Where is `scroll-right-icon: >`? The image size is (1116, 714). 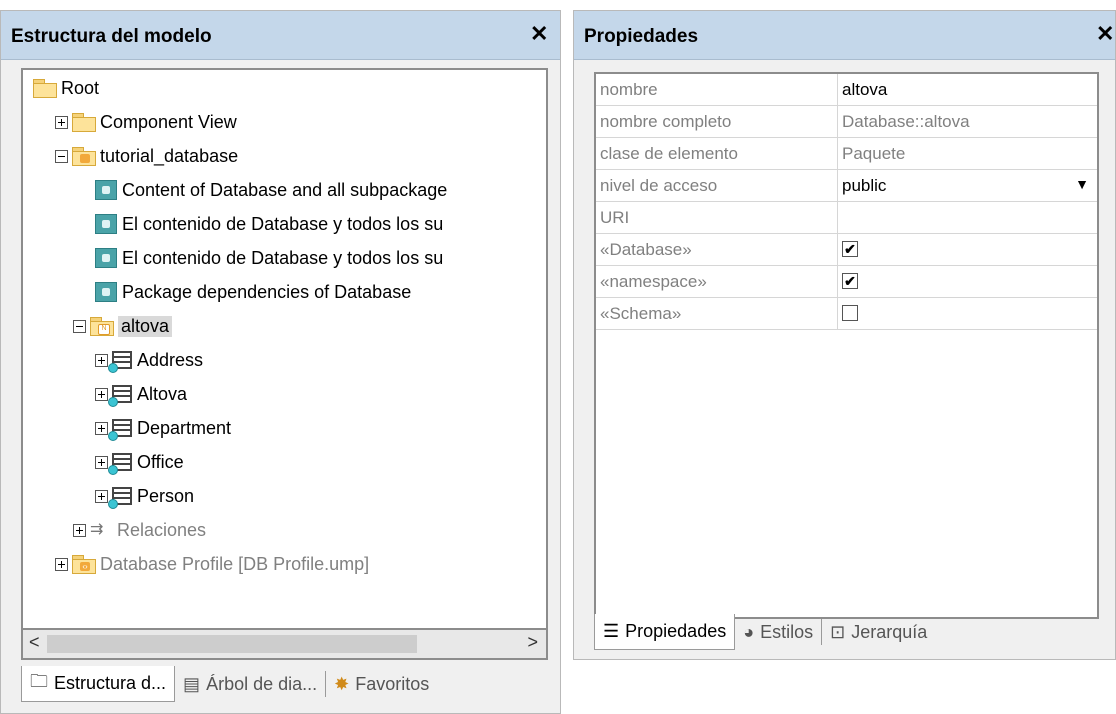
scroll-right-icon: > is located at coordinates (532, 642).